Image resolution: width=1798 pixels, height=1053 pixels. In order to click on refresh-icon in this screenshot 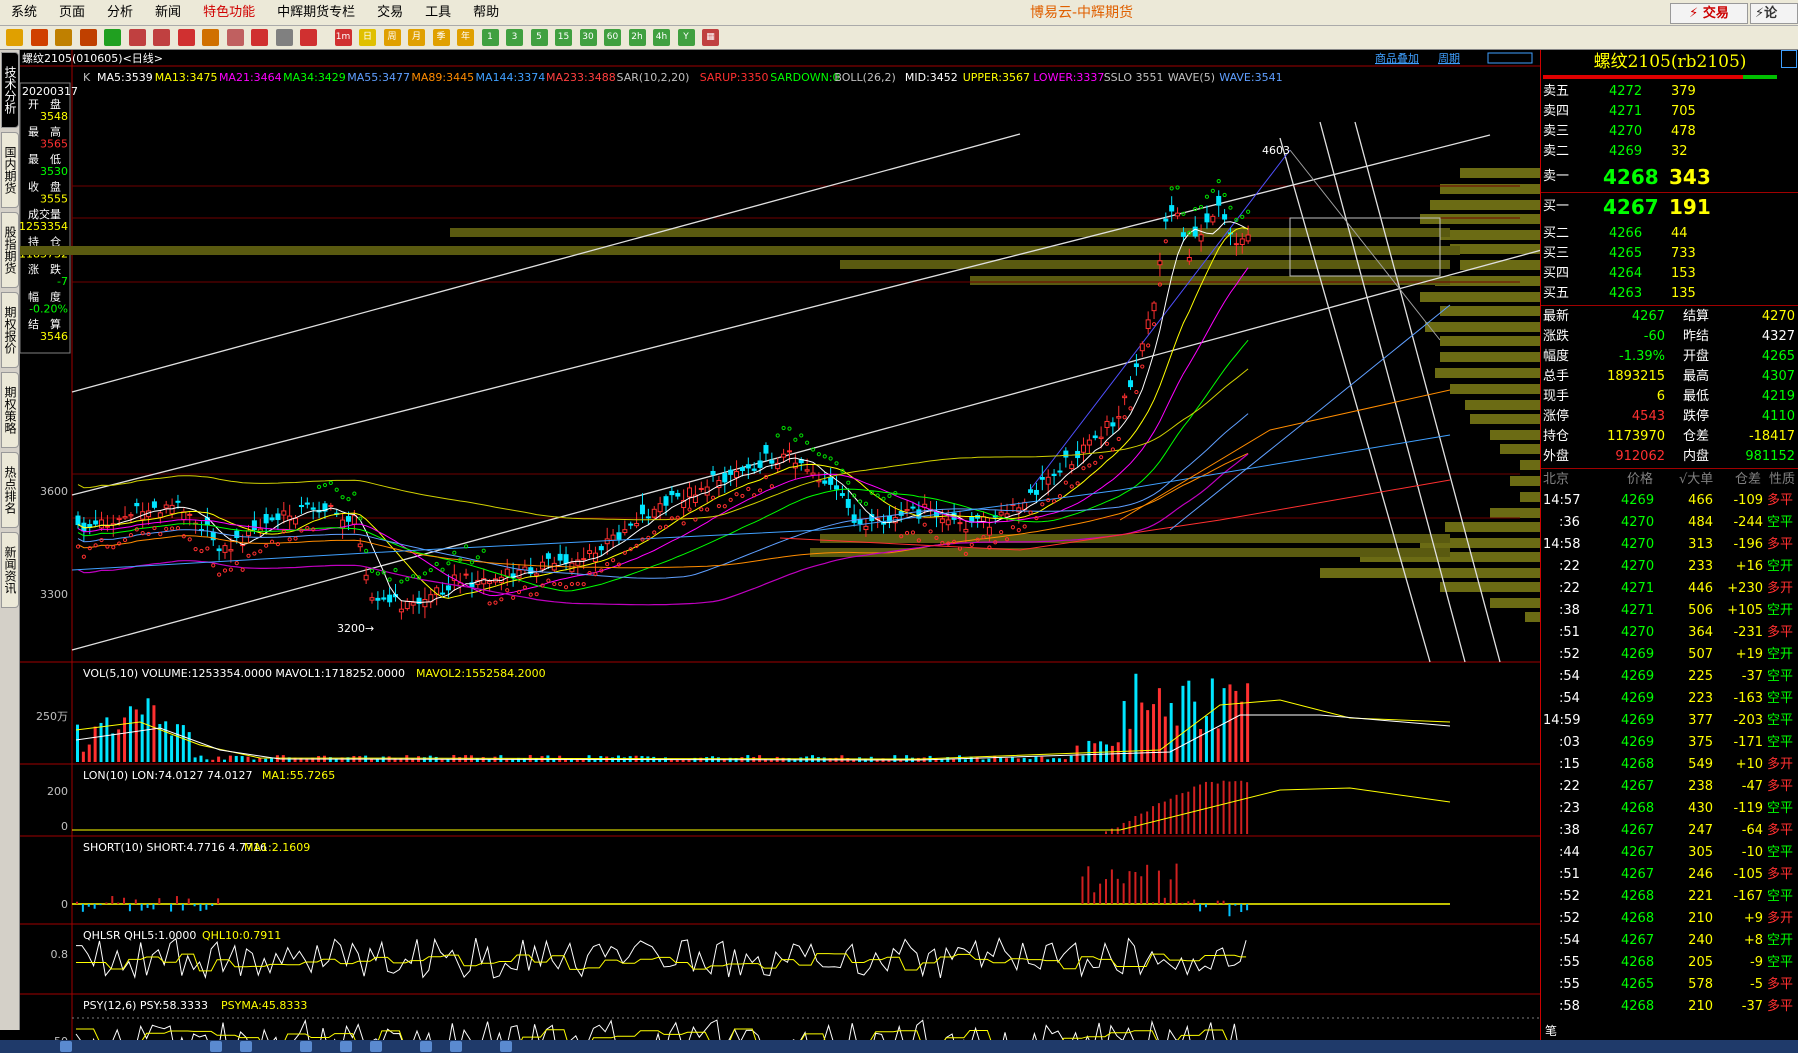, I will do `click(112, 37)`.